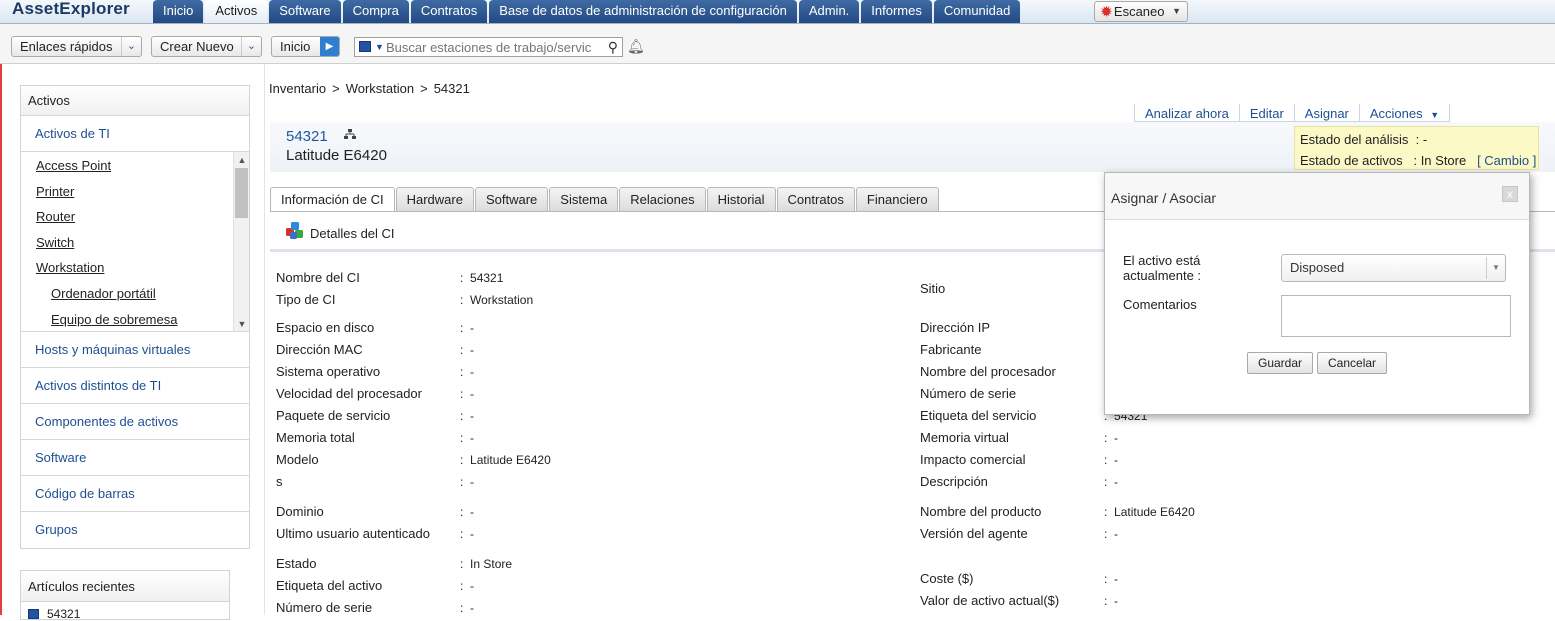 The width and height of the screenshot is (1555, 621). I want to click on nav-tab-comunidad: Comunidad, so click(977, 11).